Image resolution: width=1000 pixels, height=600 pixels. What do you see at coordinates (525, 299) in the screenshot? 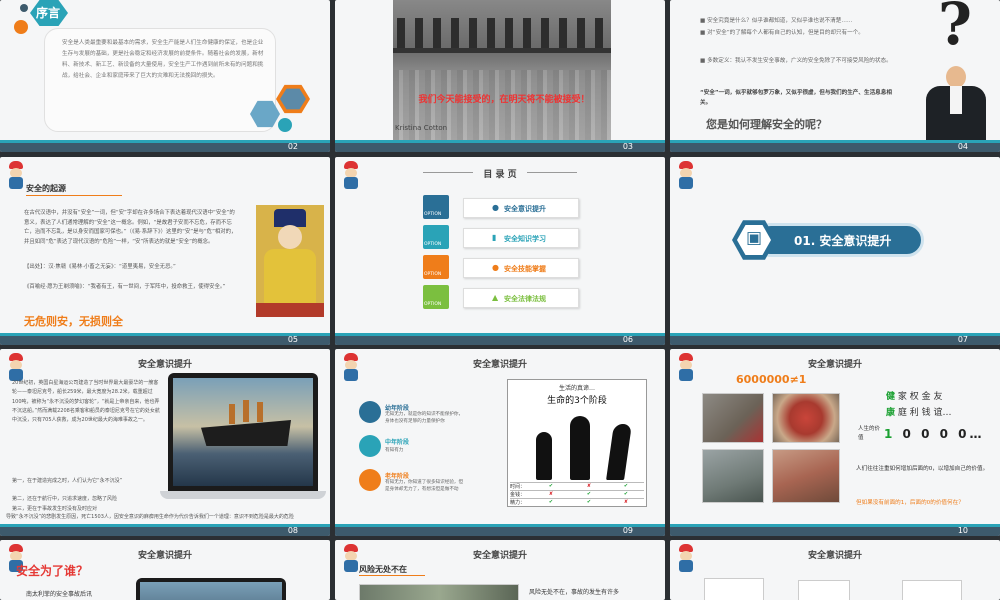
I see `toc-item-4-label: 安全法律法规` at bounding box center [525, 299].